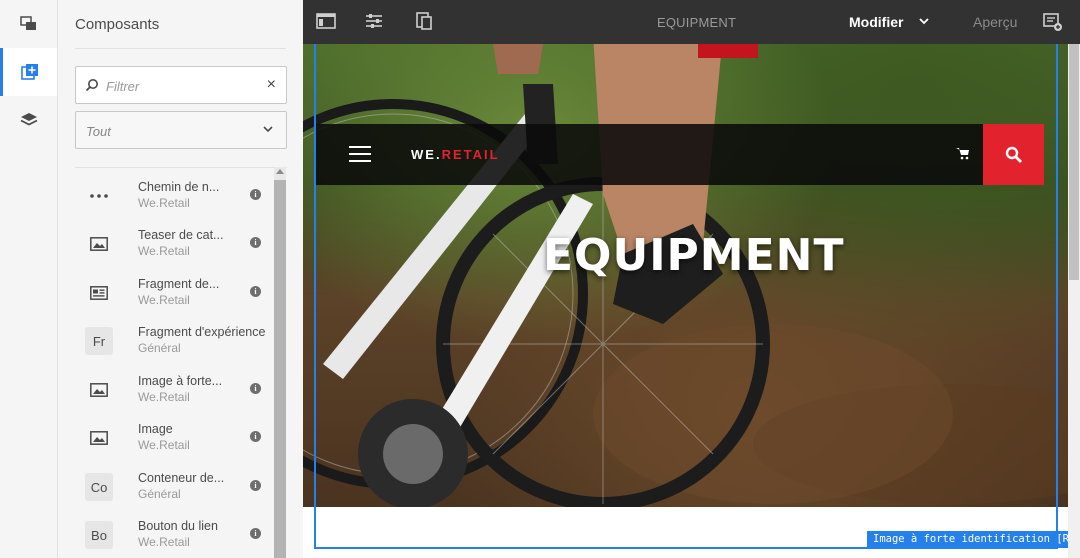 The width and height of the screenshot is (1080, 558). Describe the element at coordinates (180, 48) in the screenshot. I see `divider` at that location.